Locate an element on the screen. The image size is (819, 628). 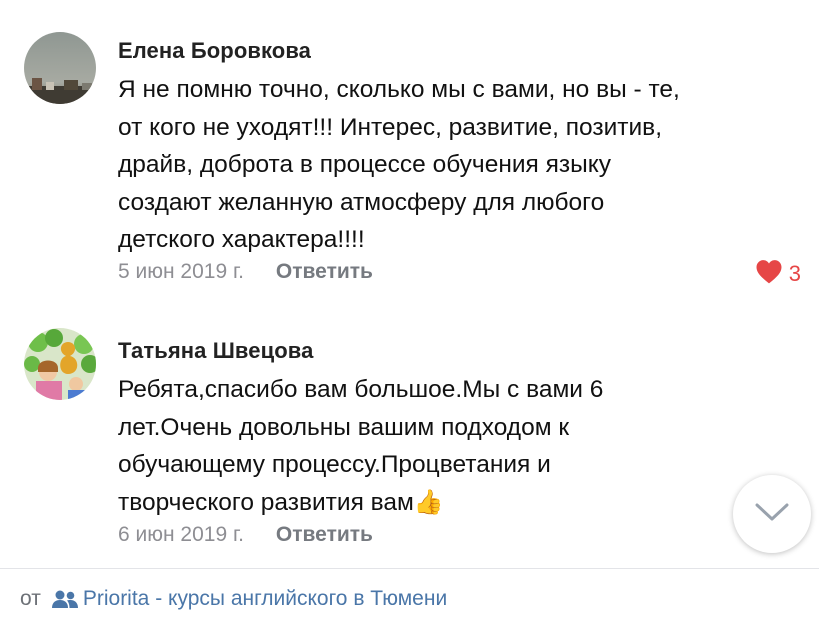
comment-text-line: лет.Очень довольны вашим подходом к is located at coordinates (344, 427).